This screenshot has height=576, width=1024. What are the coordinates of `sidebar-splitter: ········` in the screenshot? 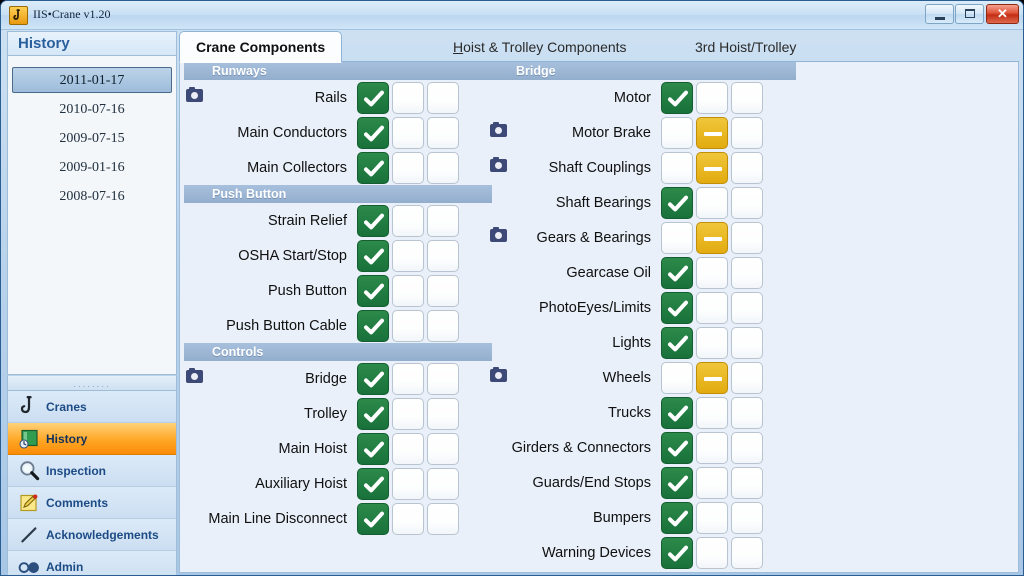 It's located at (92, 383).